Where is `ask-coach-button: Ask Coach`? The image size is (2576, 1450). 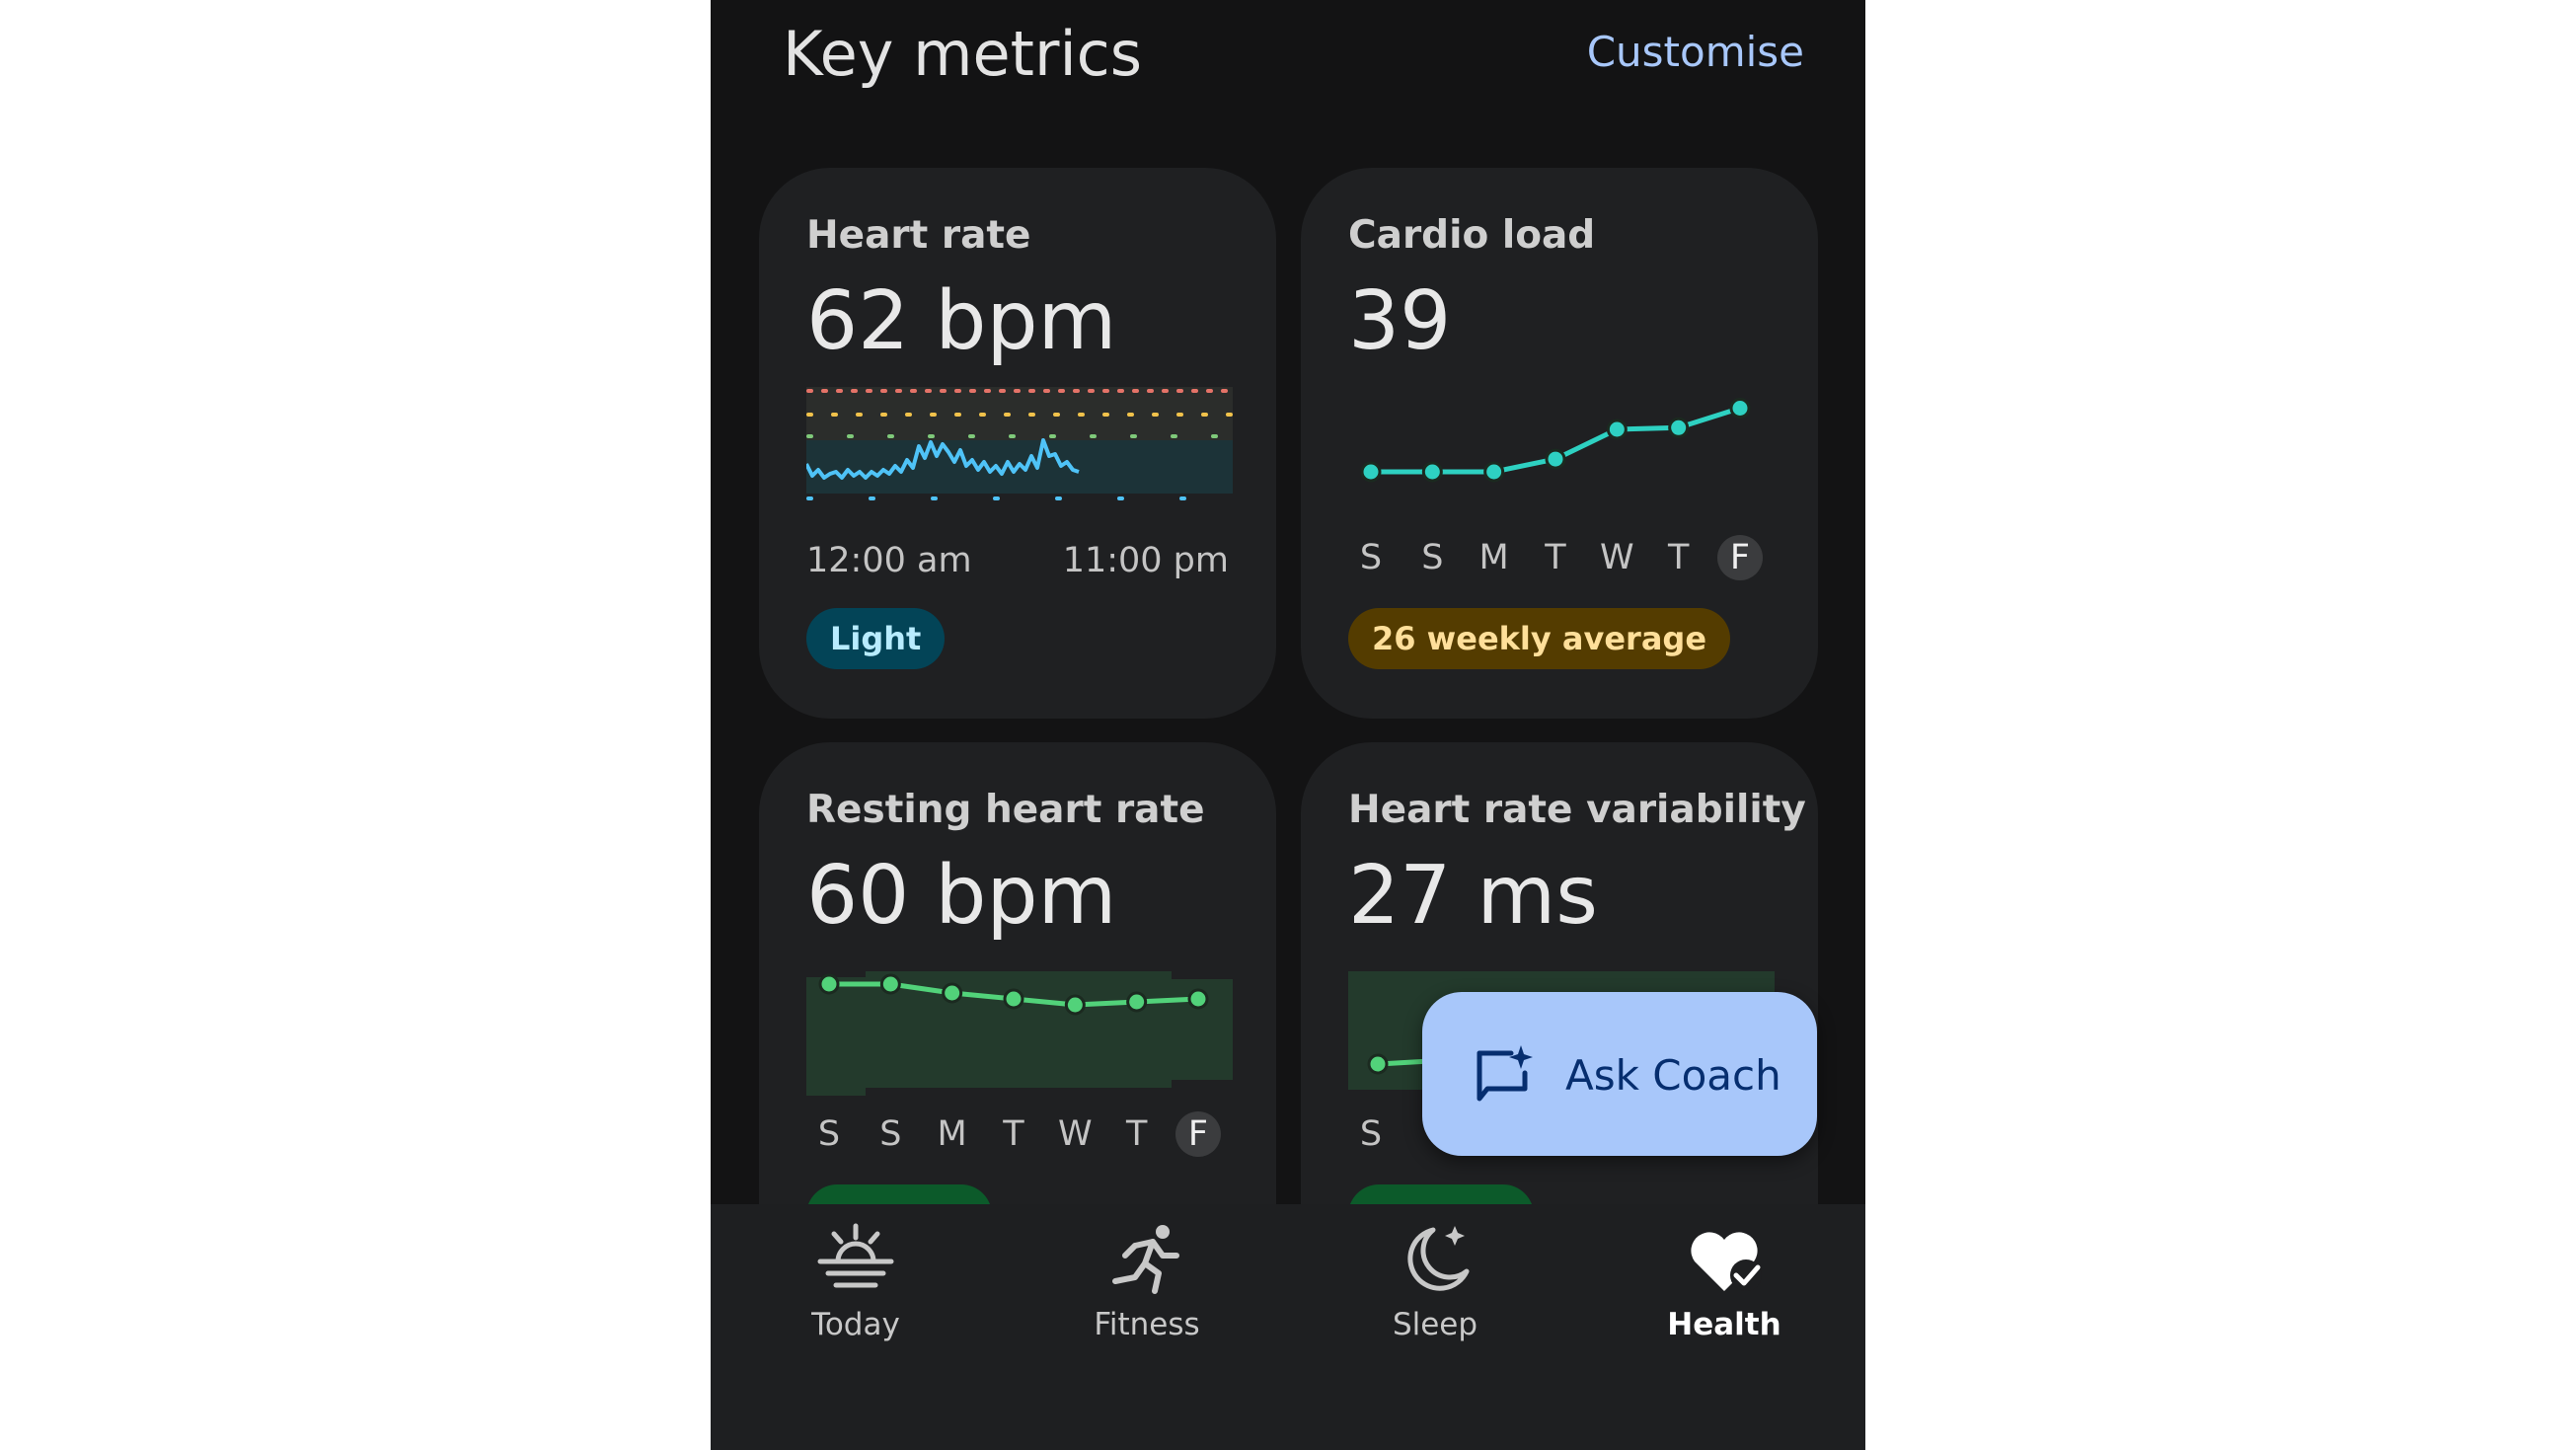
ask-coach-button: Ask Coach is located at coordinates (1619, 1074).